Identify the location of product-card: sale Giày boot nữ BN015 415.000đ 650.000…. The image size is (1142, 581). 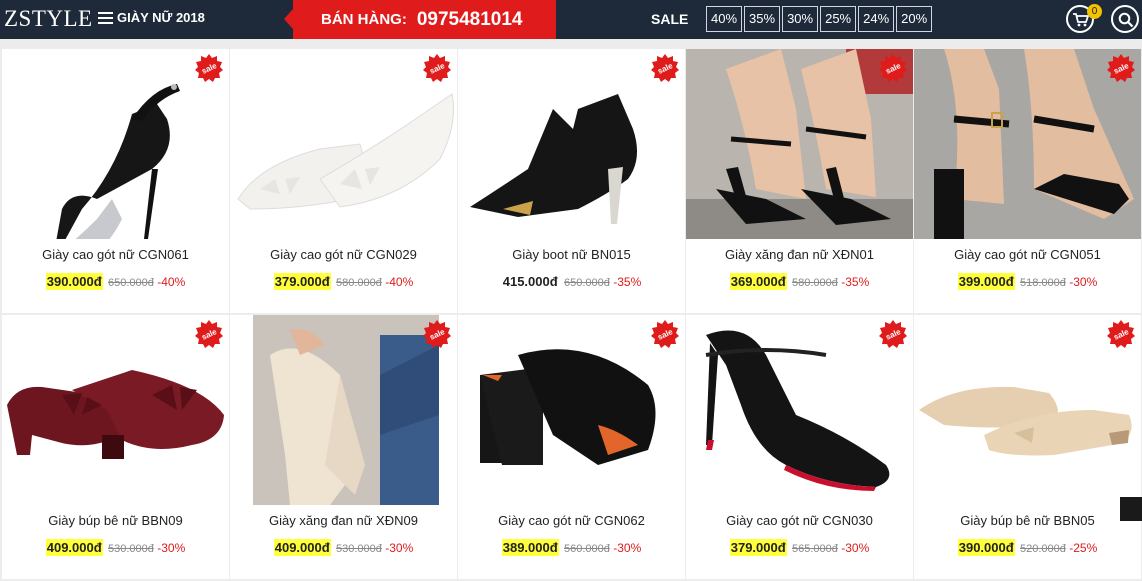
(571, 181).